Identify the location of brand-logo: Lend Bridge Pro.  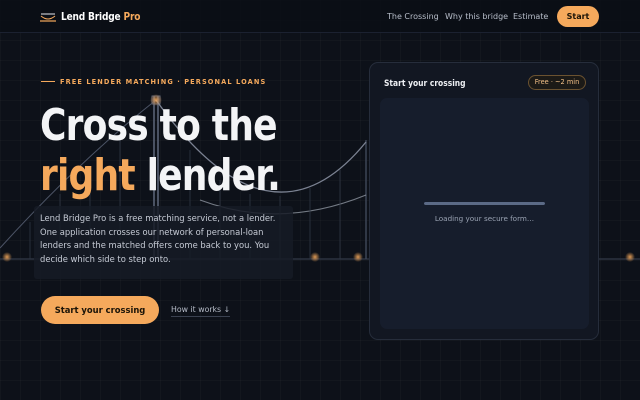
(96, 17).